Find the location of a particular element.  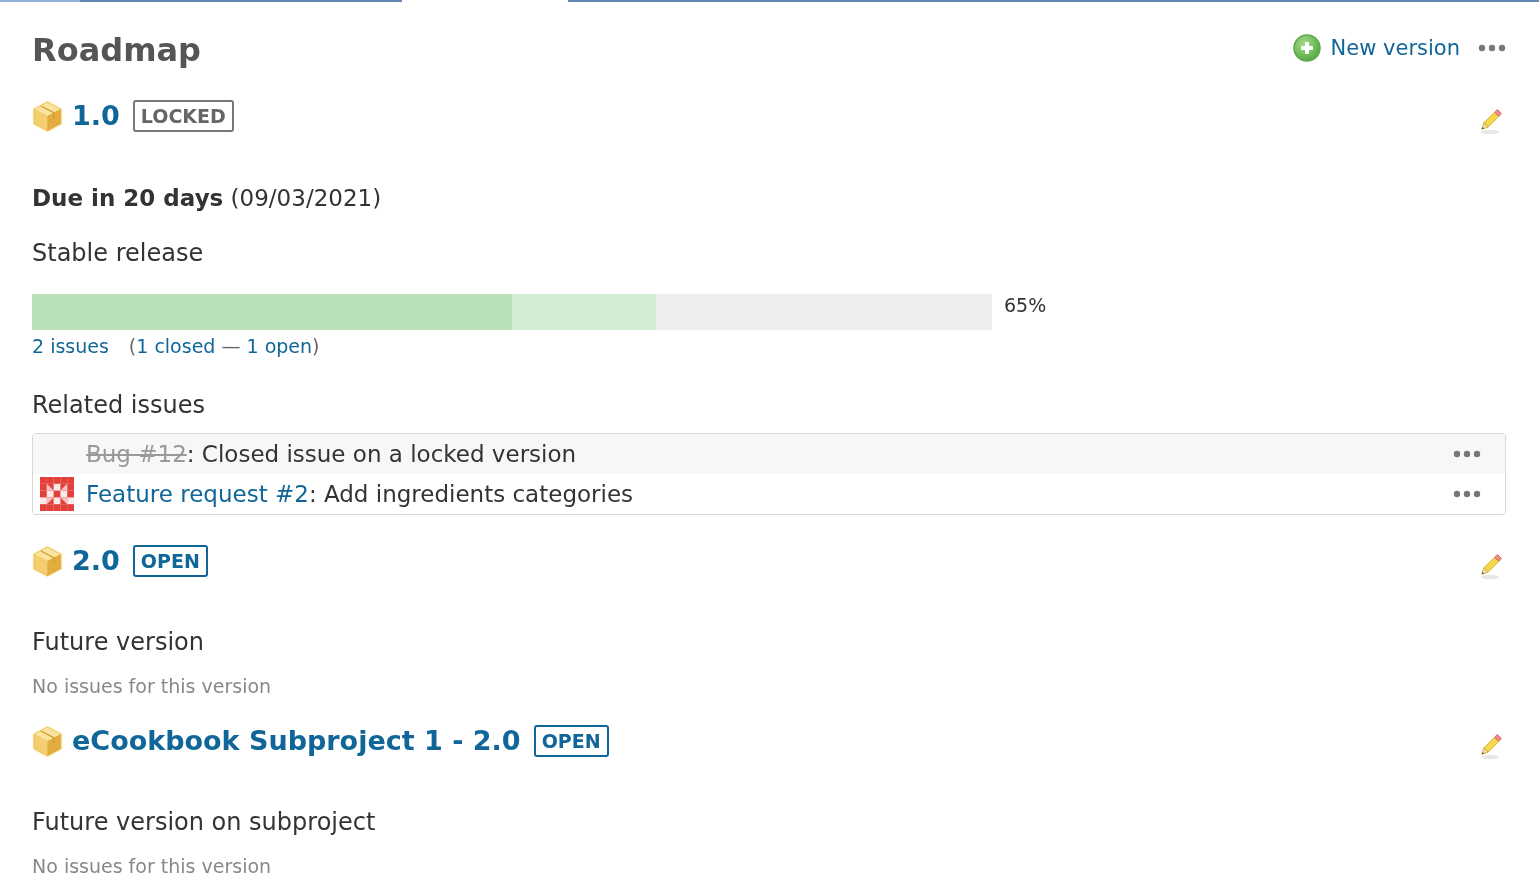

add-icon is located at coordinates (1306, 48).